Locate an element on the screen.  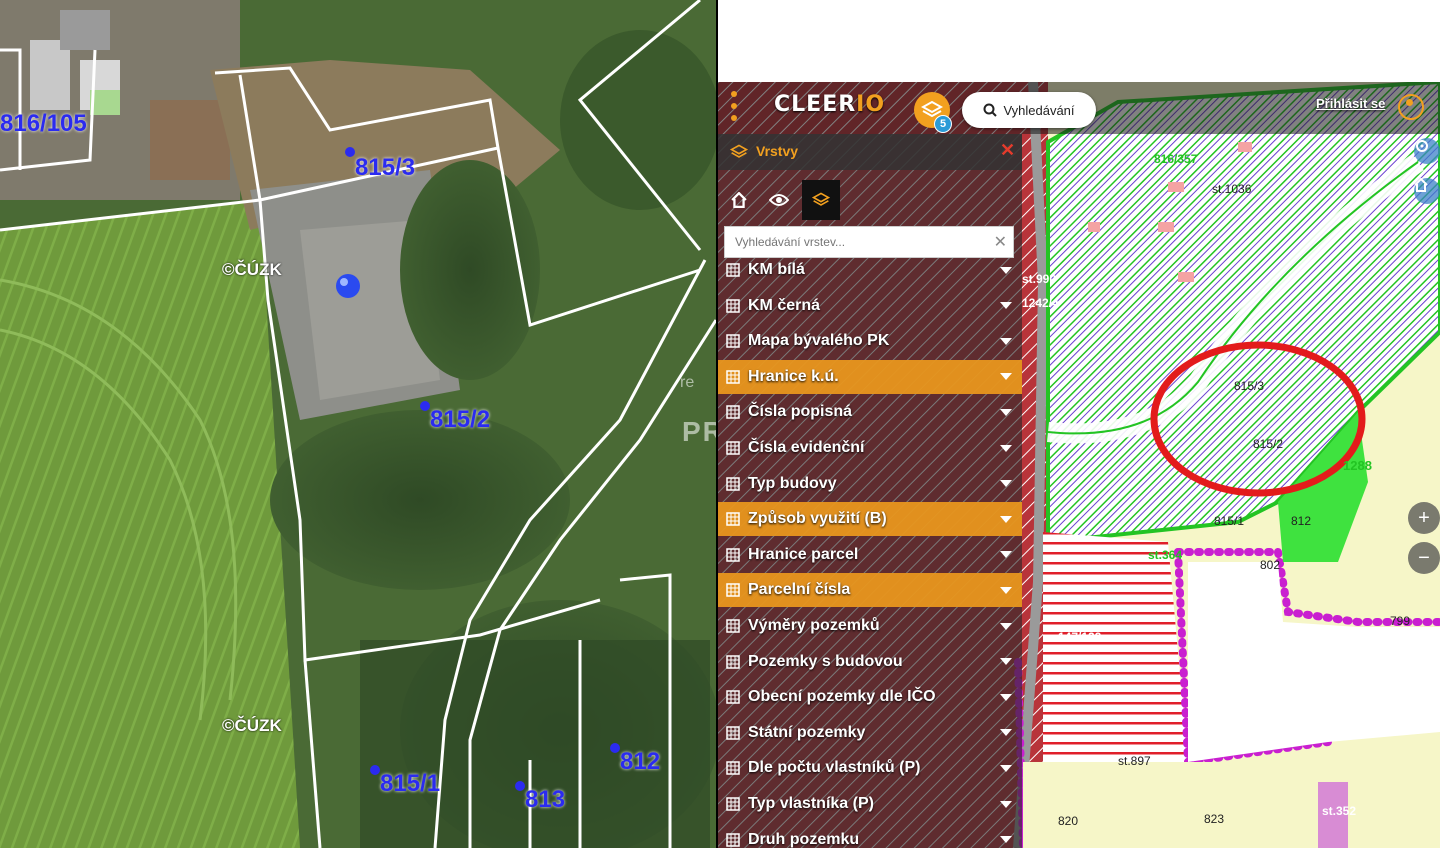
menu-button is located at coordinates (734, 106).